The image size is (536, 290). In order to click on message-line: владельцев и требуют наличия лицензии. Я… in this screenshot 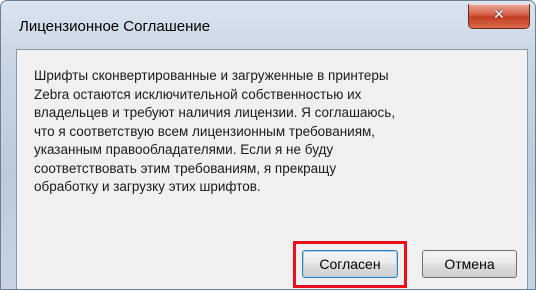, I will do `click(215, 112)`.